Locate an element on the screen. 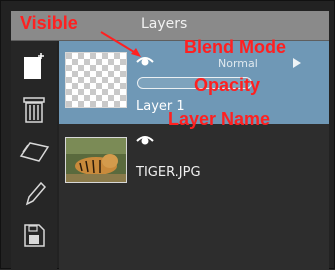  tool-sidebar is located at coordinates (34, 155).